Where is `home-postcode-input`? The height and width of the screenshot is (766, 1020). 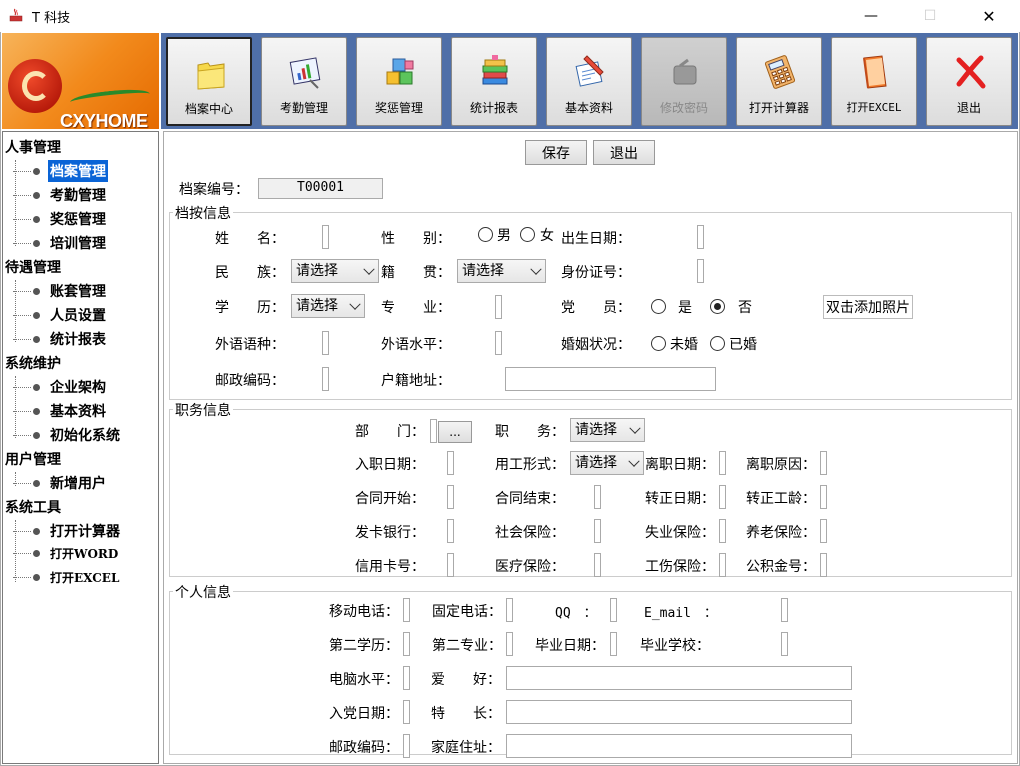 home-postcode-input is located at coordinates (406, 746).